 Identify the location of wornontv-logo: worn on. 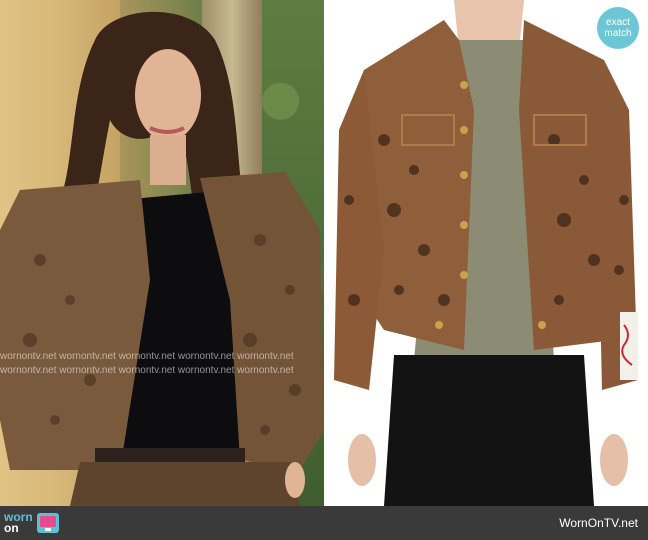
(31, 523).